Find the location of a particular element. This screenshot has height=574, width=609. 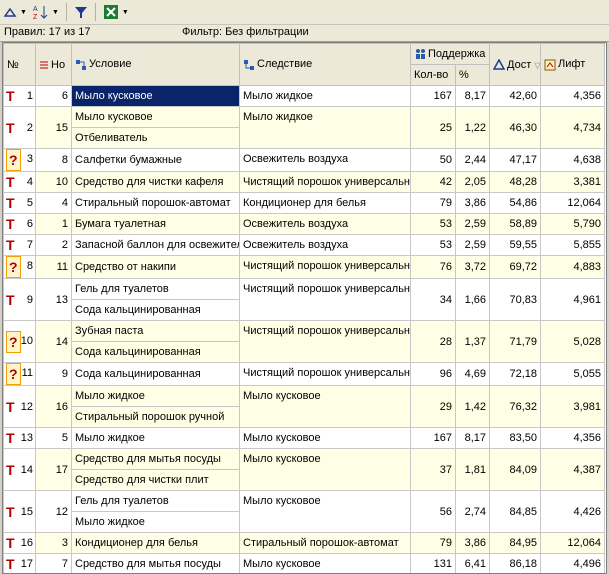

row-number-cell: T5 is located at coordinates (19, 203).